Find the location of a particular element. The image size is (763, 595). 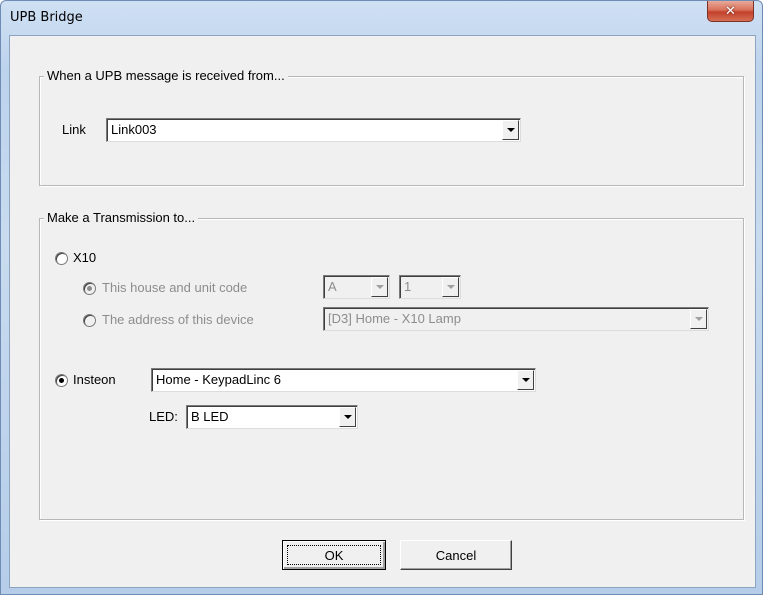

x10-device-value: [D3] Home - X10 Lamp is located at coordinates (394, 318).